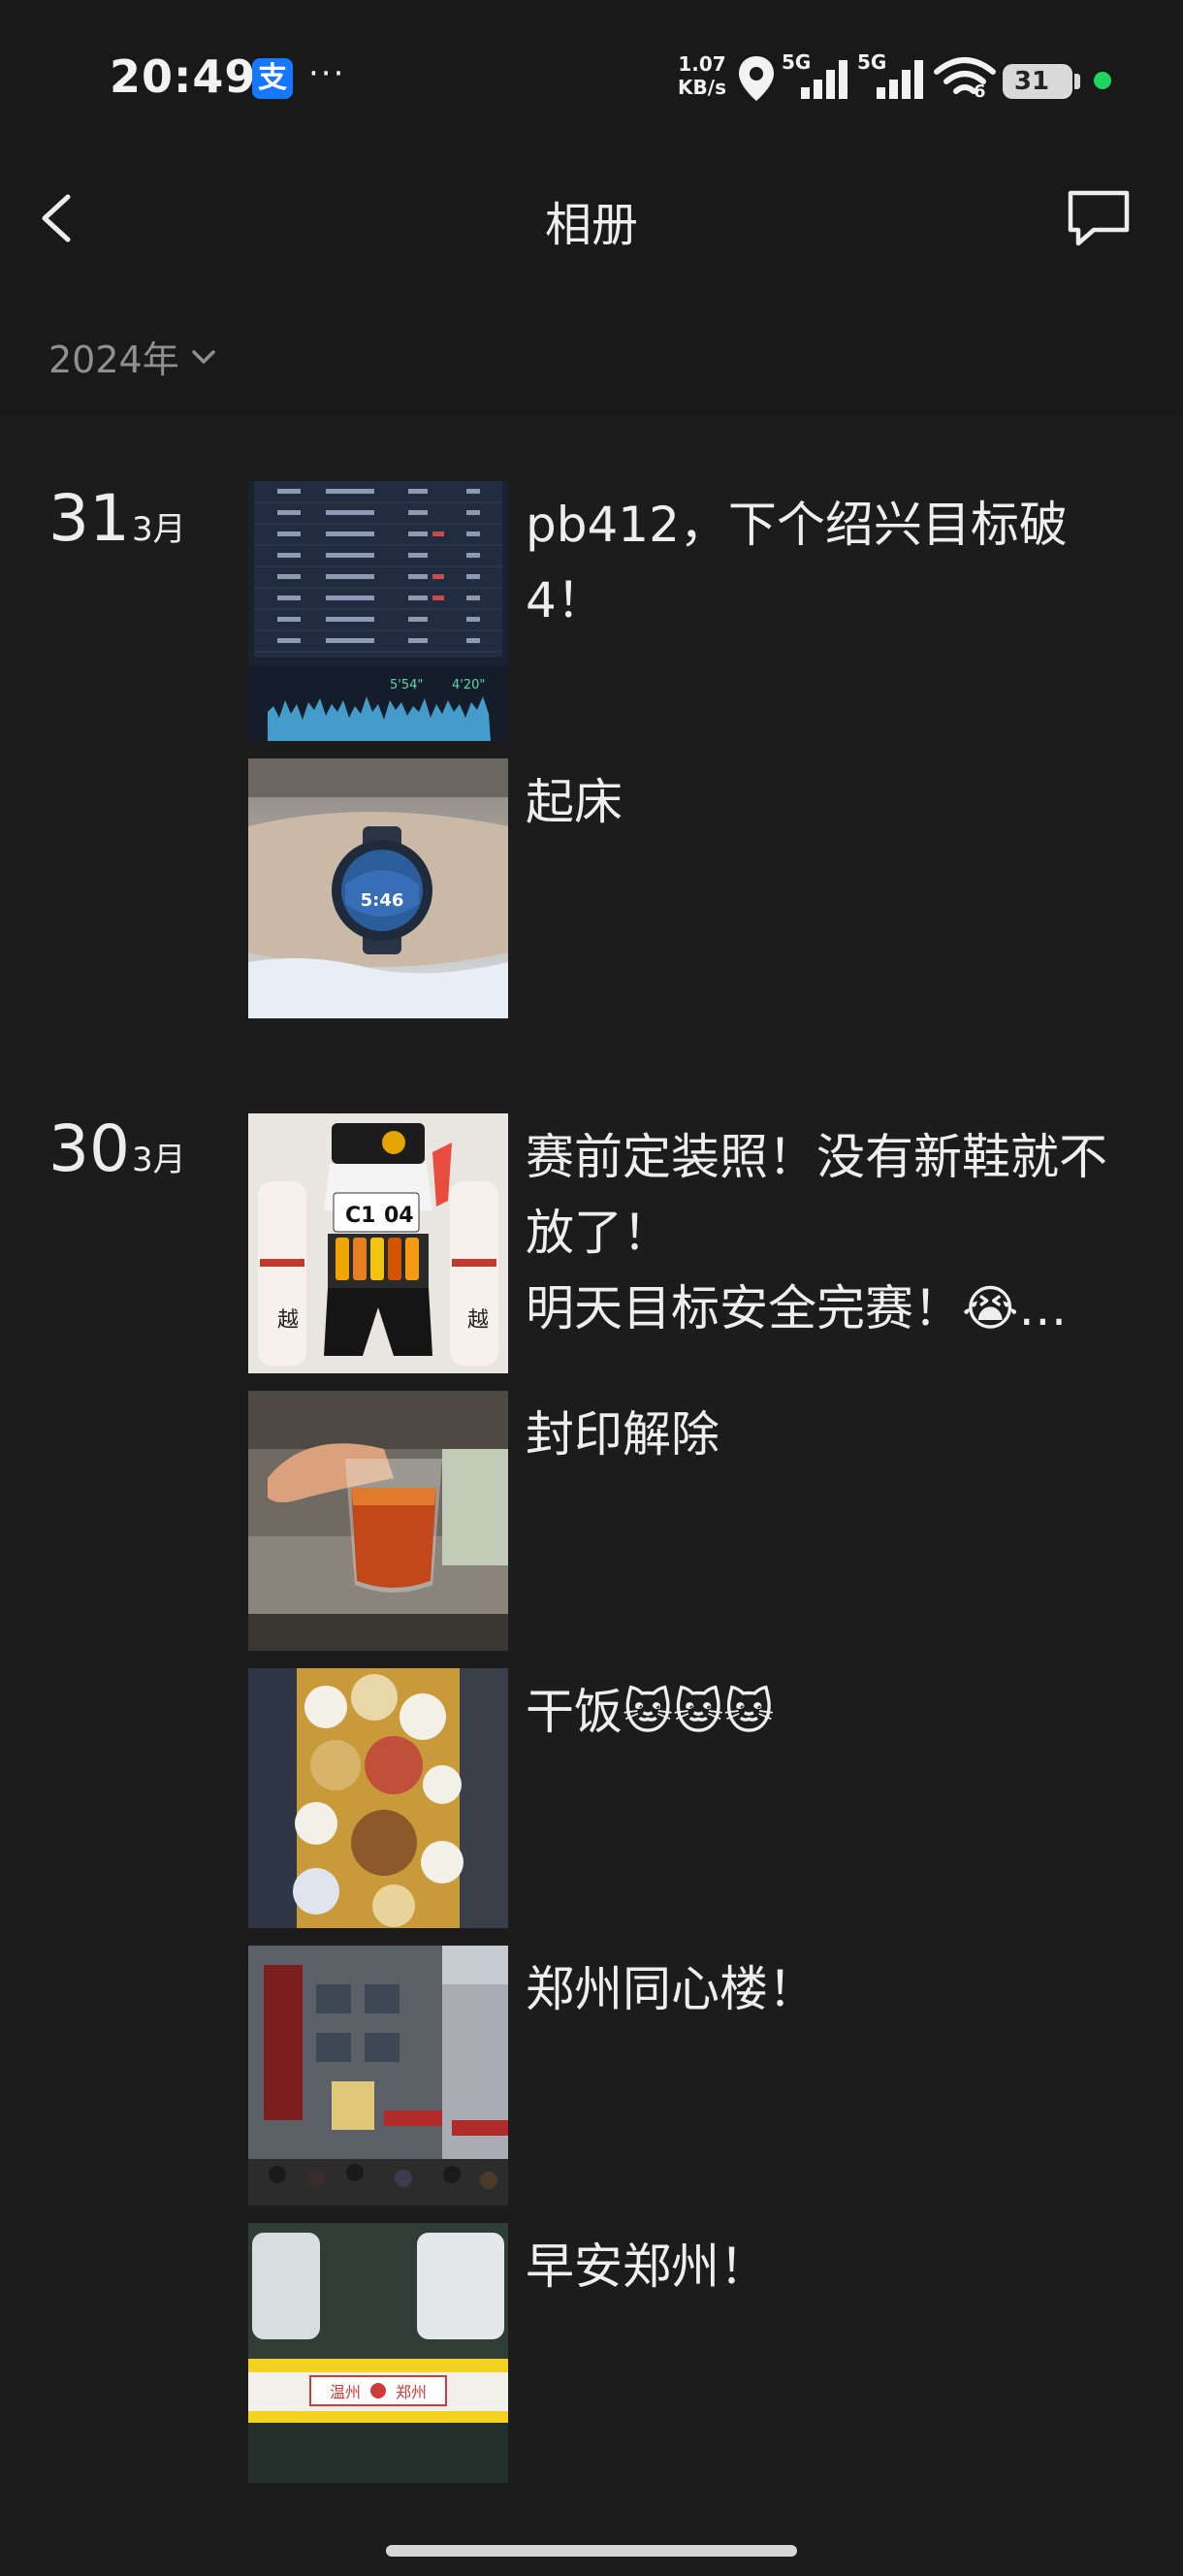 Image resolution: width=1183 pixels, height=2576 pixels. Describe the element at coordinates (360, 1216) in the screenshot. I see `race-bib-number: C1` at that location.